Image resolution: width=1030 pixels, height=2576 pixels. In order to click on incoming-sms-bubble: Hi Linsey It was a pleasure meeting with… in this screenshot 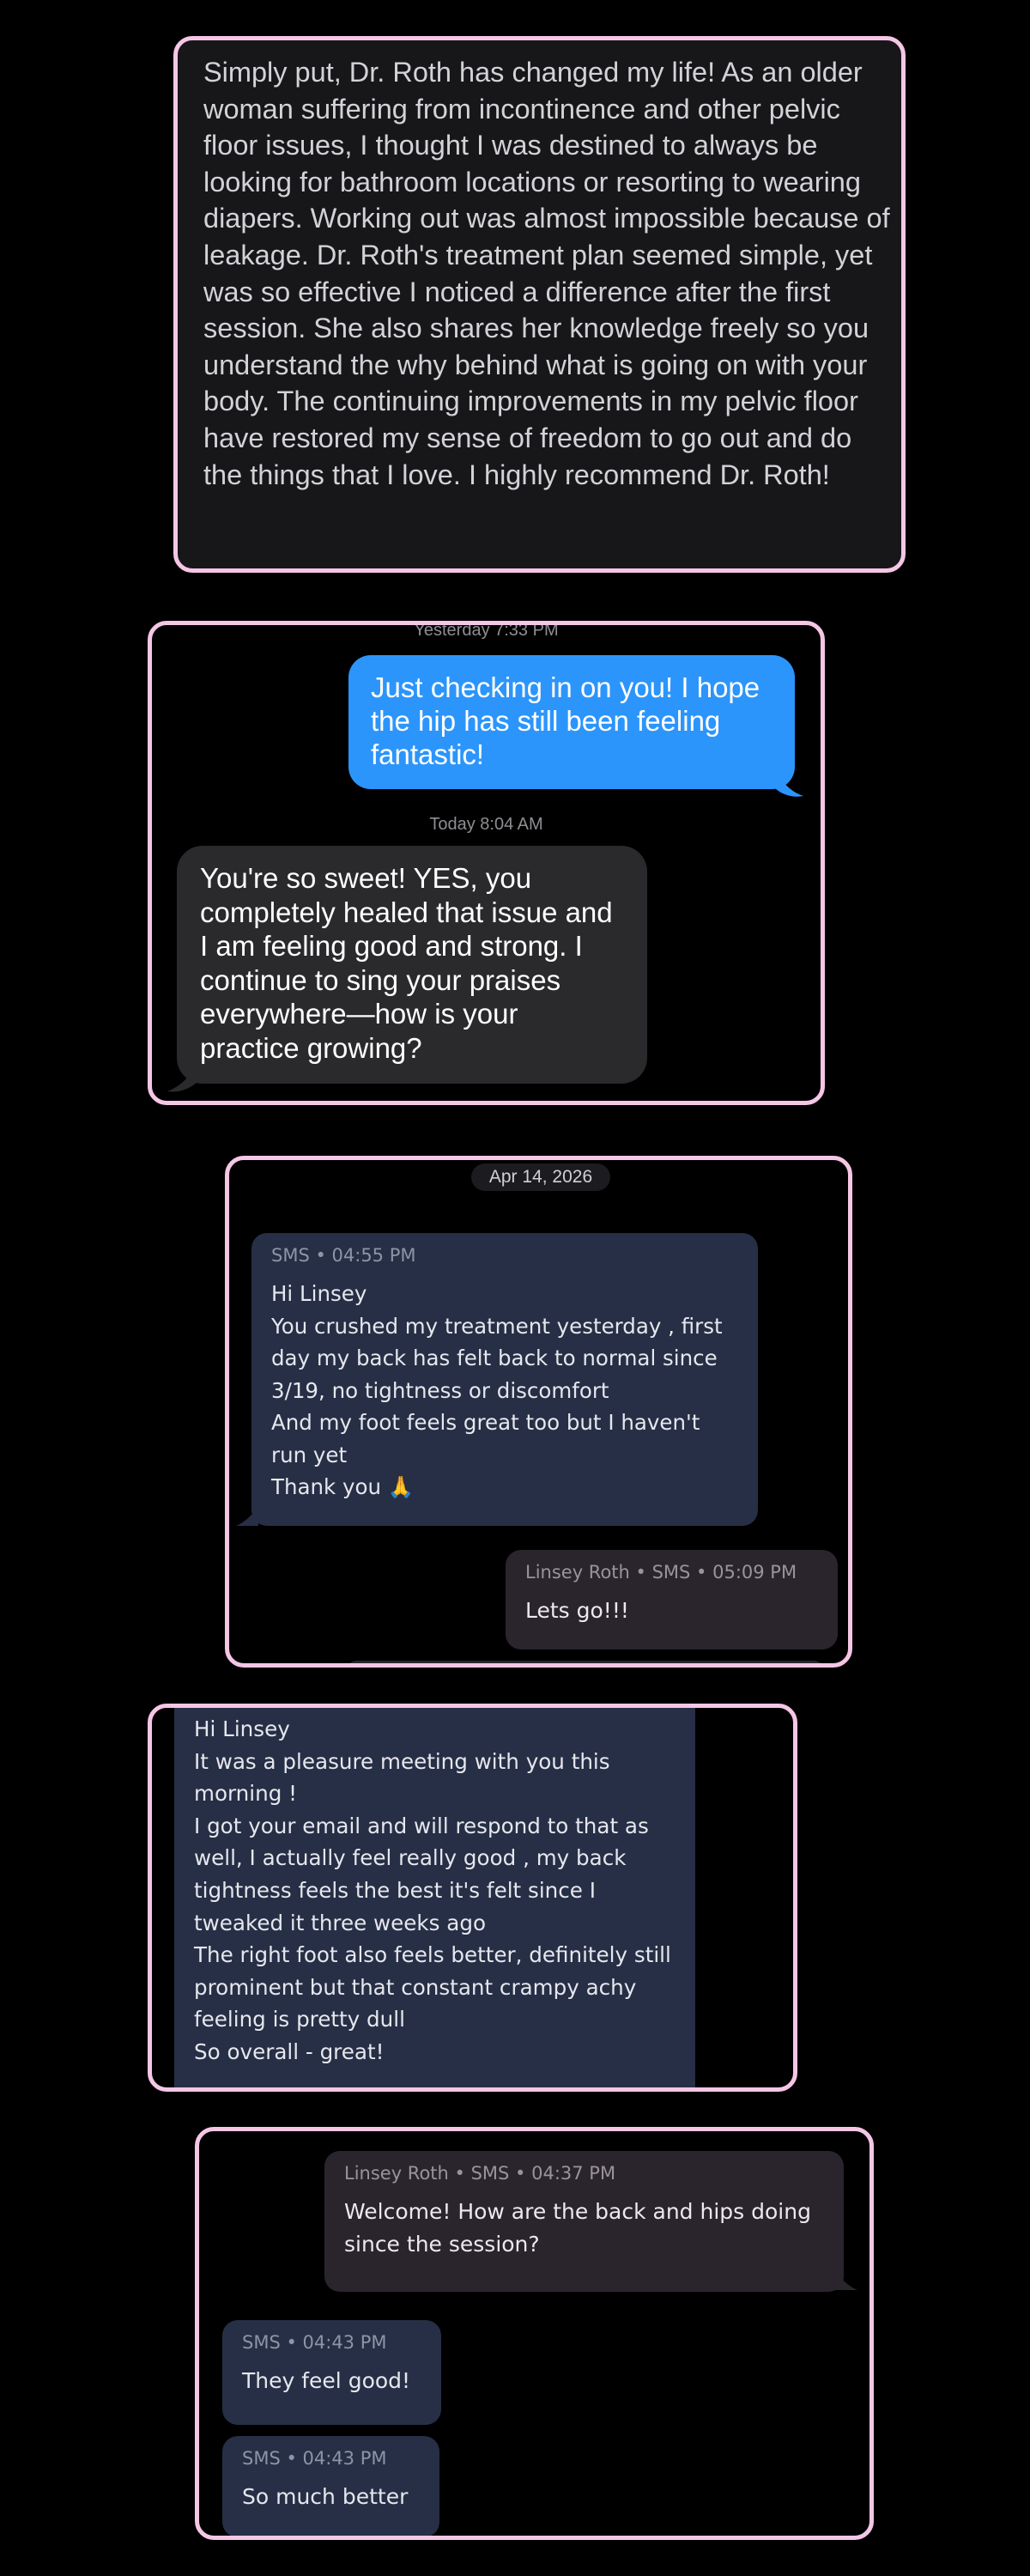, I will do `click(434, 1897)`.